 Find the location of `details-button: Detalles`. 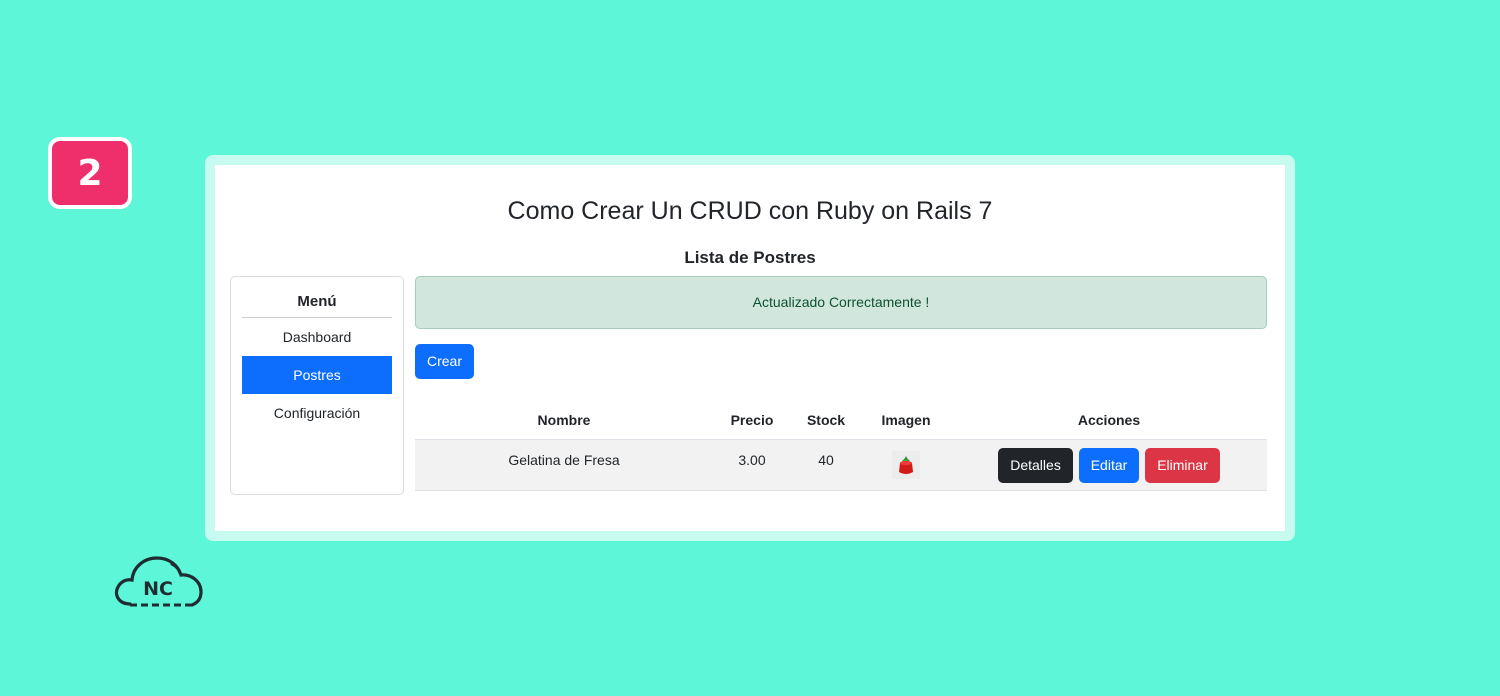

details-button: Detalles is located at coordinates (1035, 465).